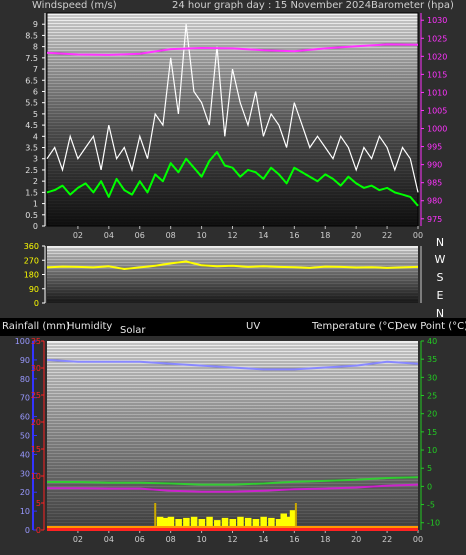 The height and width of the screenshot is (555, 466). I want to click on humidity-tick-label: 90, so click(25, 360).